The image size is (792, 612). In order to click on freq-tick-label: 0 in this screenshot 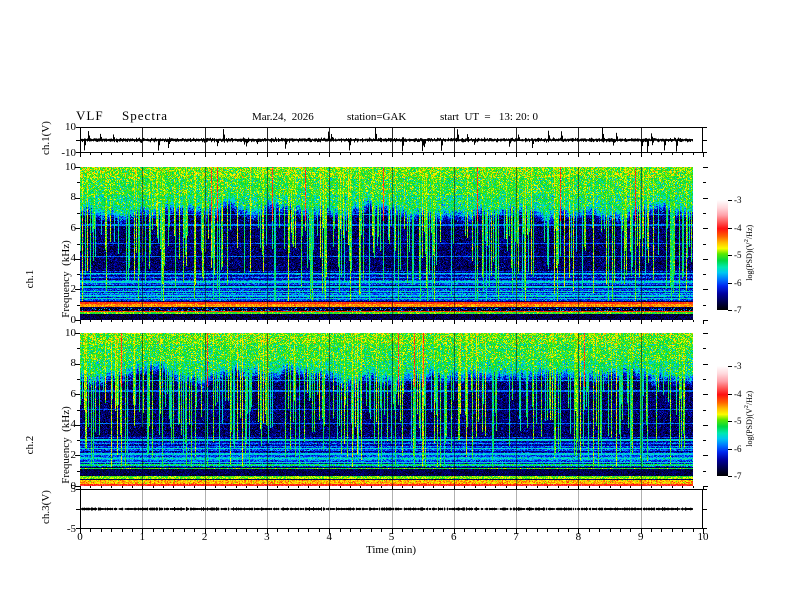, I will do `click(73, 319)`.